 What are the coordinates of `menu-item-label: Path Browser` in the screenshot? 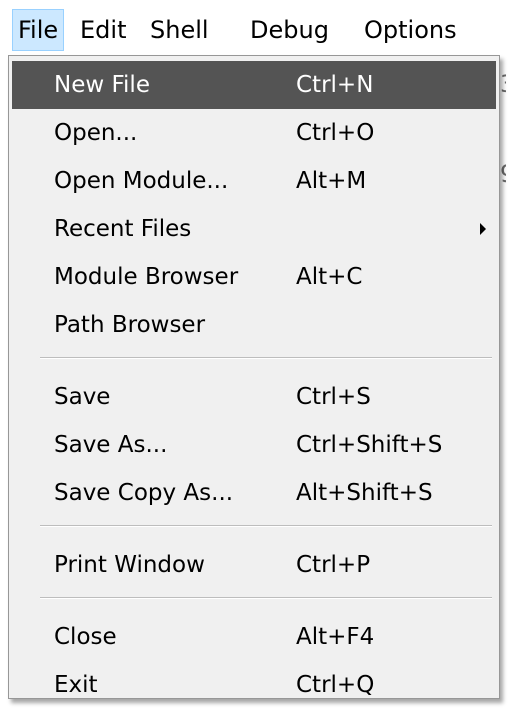 It's located at (130, 325).